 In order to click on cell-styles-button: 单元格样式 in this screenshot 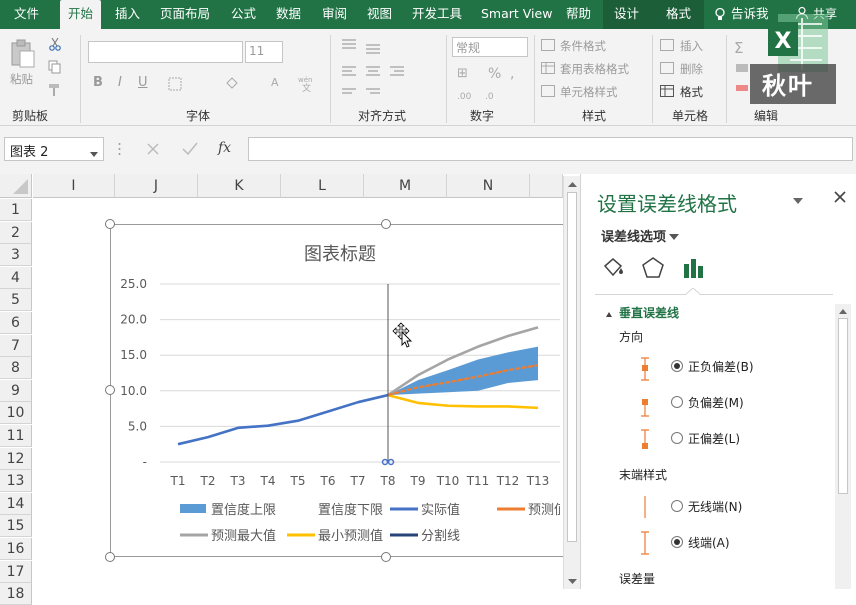, I will do `click(589, 92)`.